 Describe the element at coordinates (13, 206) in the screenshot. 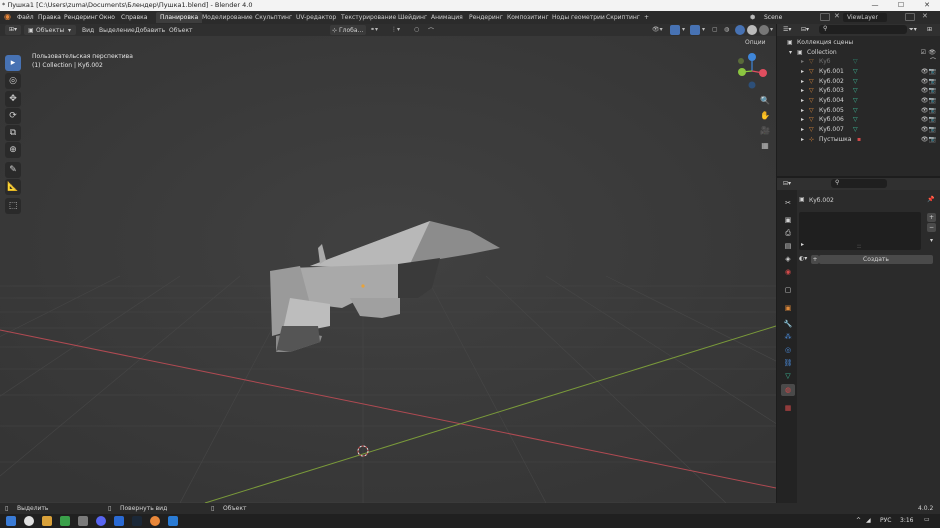

I see `add-cube-tool: ⬚` at that location.